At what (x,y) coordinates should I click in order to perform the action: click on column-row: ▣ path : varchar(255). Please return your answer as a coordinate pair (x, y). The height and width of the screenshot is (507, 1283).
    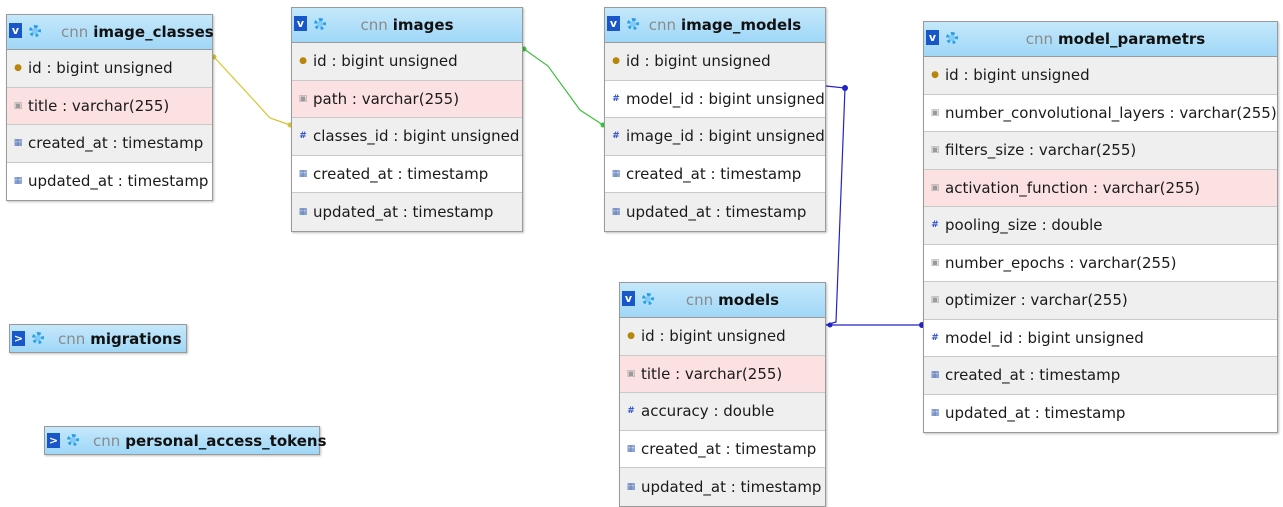
    Looking at the image, I should click on (407, 99).